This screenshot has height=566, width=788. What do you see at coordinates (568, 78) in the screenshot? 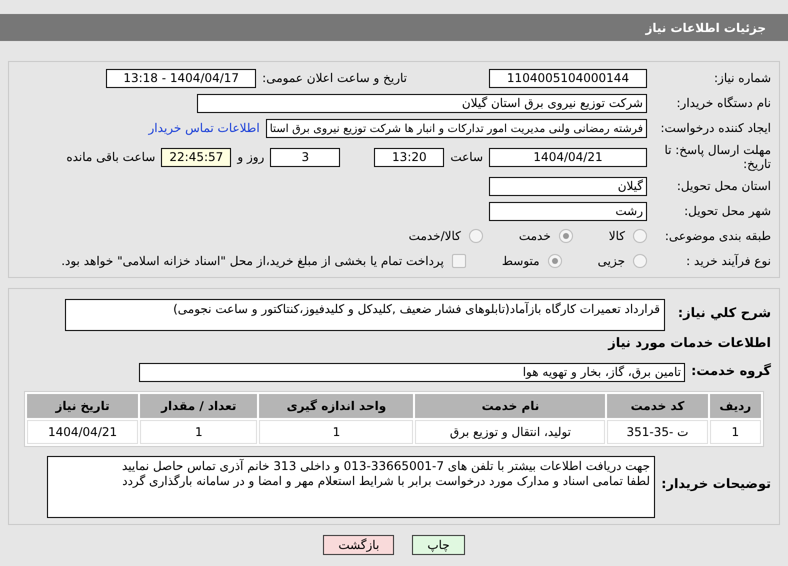
I see `need-number-field: 1104005104000144` at bounding box center [568, 78].